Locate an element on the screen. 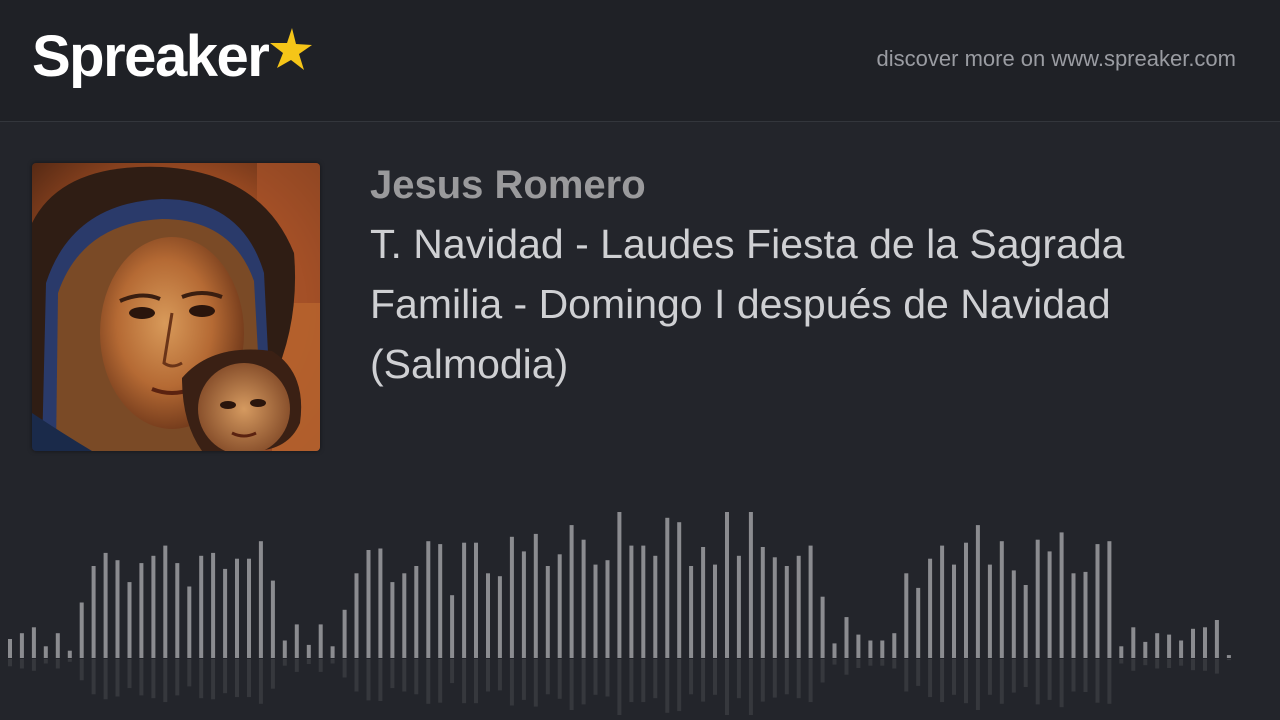 This screenshot has width=1280, height=720. discover-more-link: discover more on www.spreaker.com is located at coordinates (1056, 59).